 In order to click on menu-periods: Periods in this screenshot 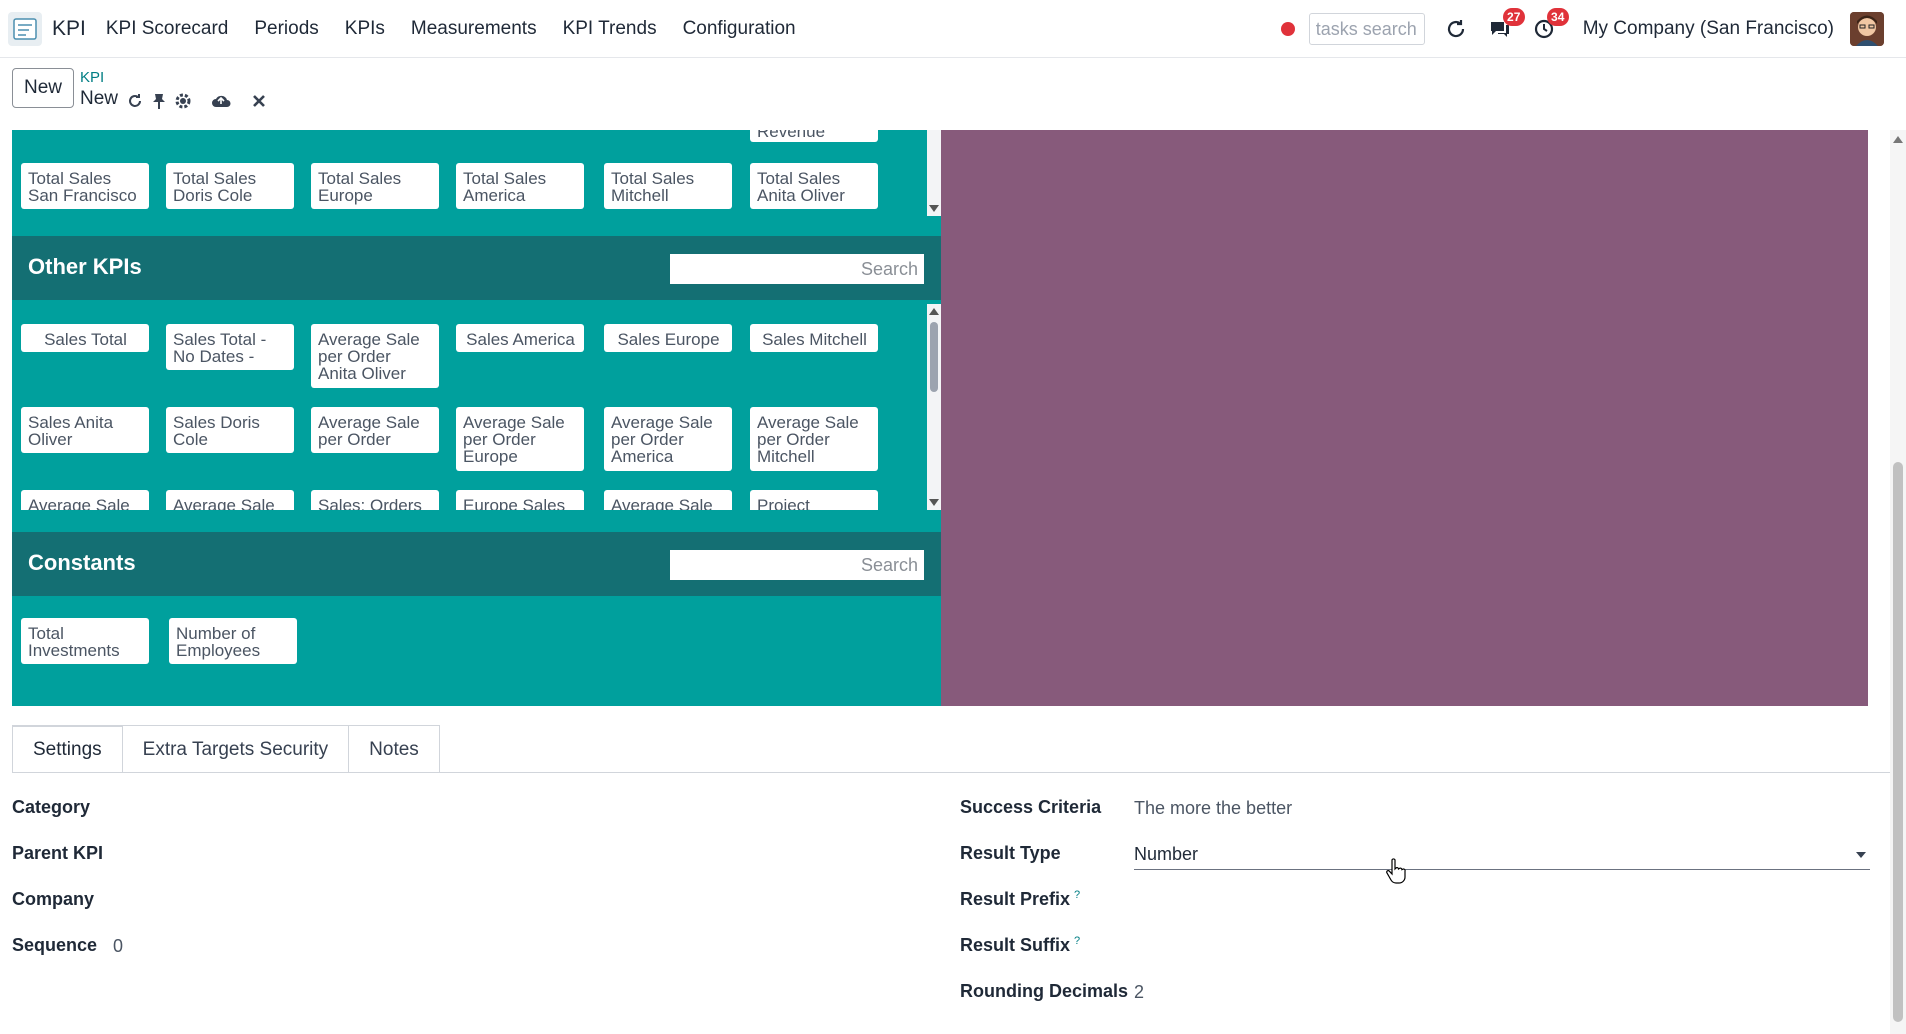, I will do `click(286, 29)`.